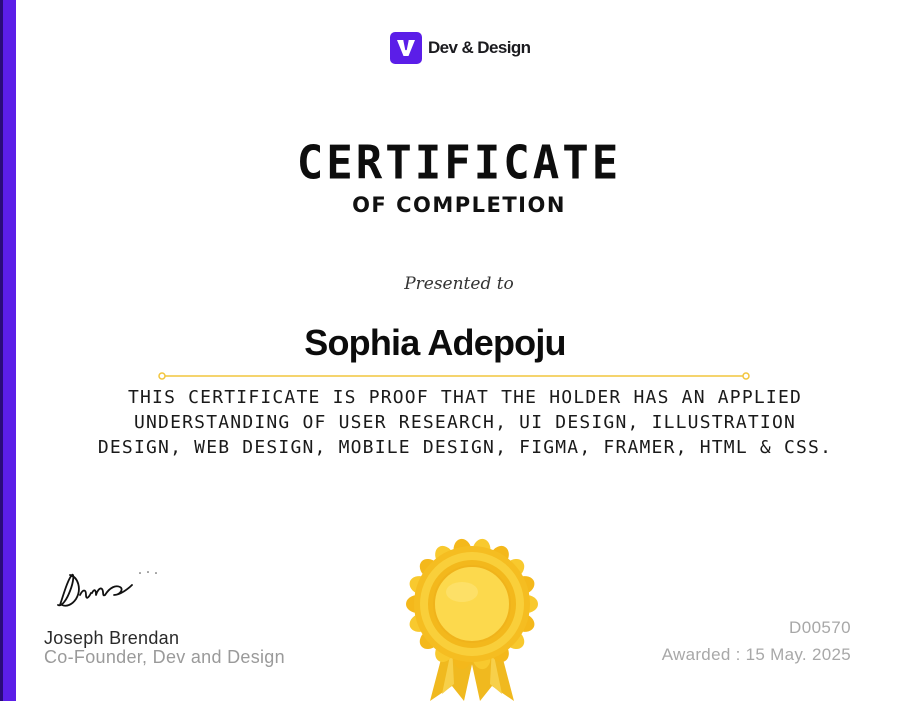 The width and height of the screenshot is (918, 701). Describe the element at coordinates (164, 657) in the screenshot. I see `signatory-role: Co-Founder, Dev and Design` at that location.